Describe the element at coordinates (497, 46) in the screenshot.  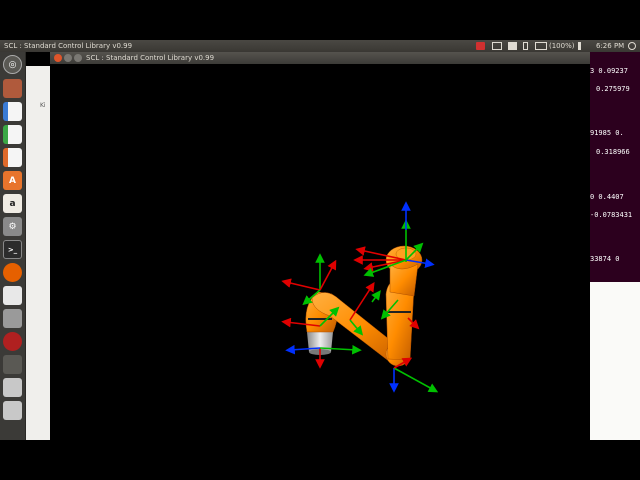
I see `mail-icon` at that location.